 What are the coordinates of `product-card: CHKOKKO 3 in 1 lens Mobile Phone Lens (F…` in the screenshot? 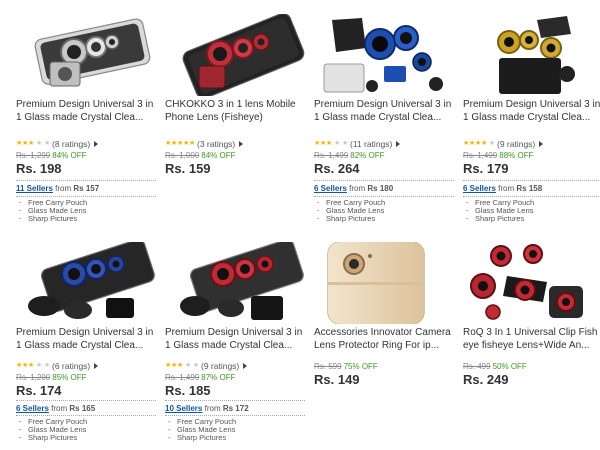 It's located at (235, 94).